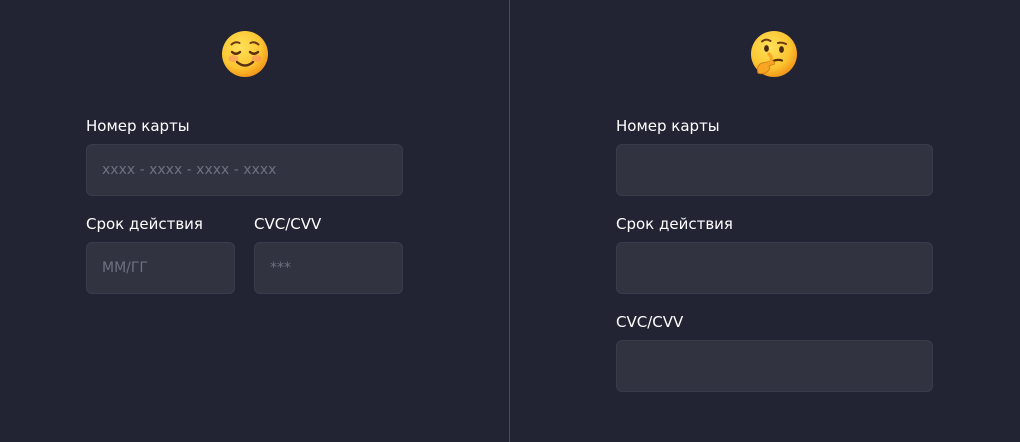 The width and height of the screenshot is (1020, 442). What do you see at coordinates (245, 54) in the screenshot?
I see `smiling-face-icon` at bounding box center [245, 54].